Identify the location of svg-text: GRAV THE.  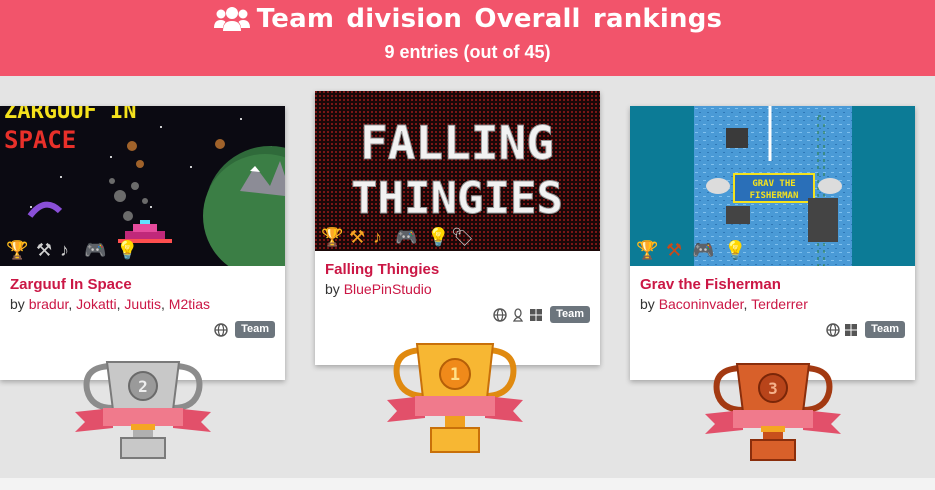
(773, 184).